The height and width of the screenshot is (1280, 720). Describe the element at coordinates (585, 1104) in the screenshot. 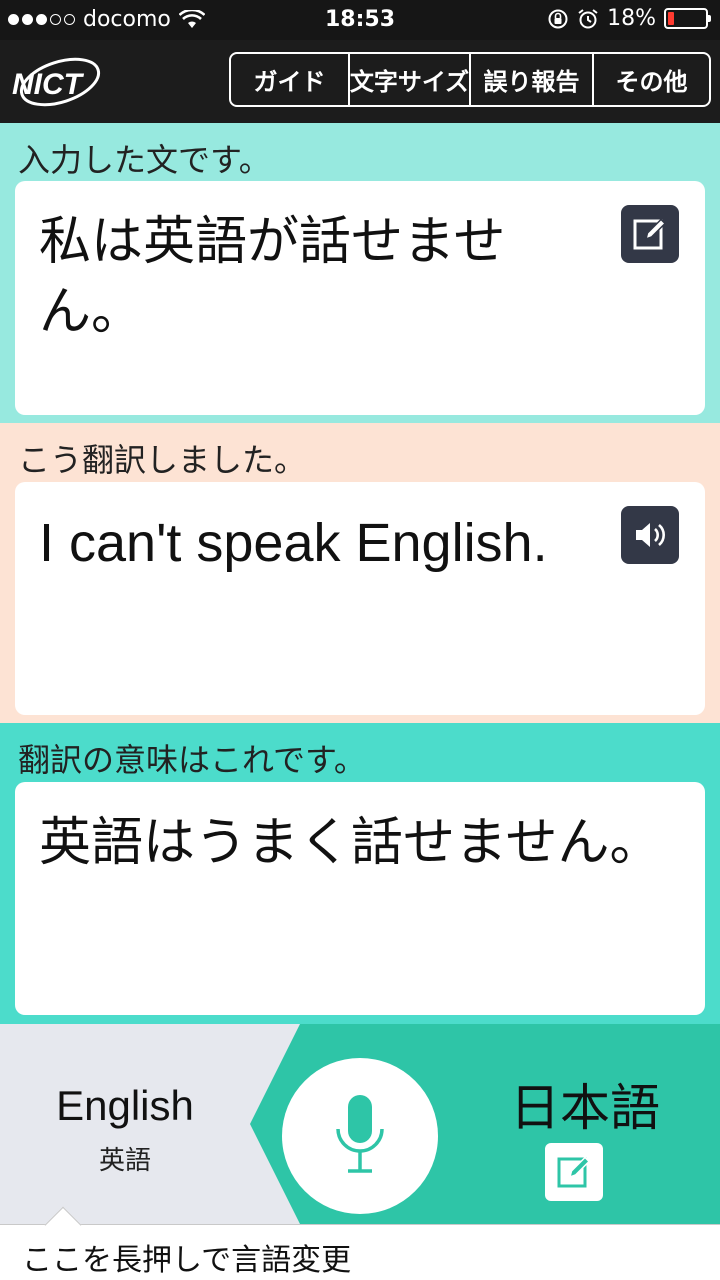

I see `target-language-name: 日本語` at that location.